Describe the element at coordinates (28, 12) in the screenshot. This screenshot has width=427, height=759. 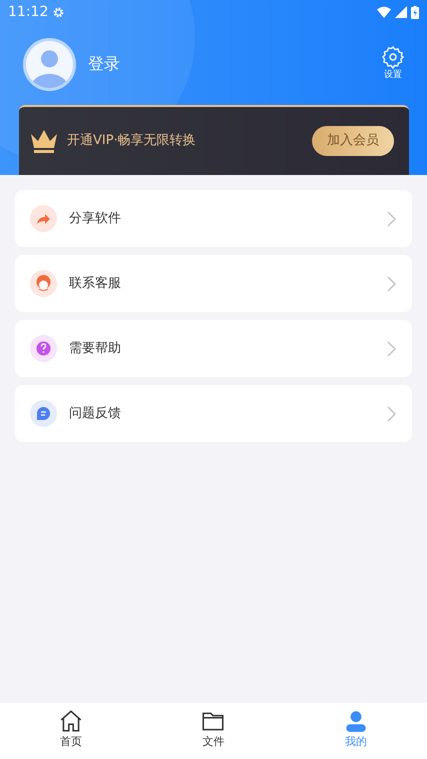
I see `status-time: 11:12` at that location.